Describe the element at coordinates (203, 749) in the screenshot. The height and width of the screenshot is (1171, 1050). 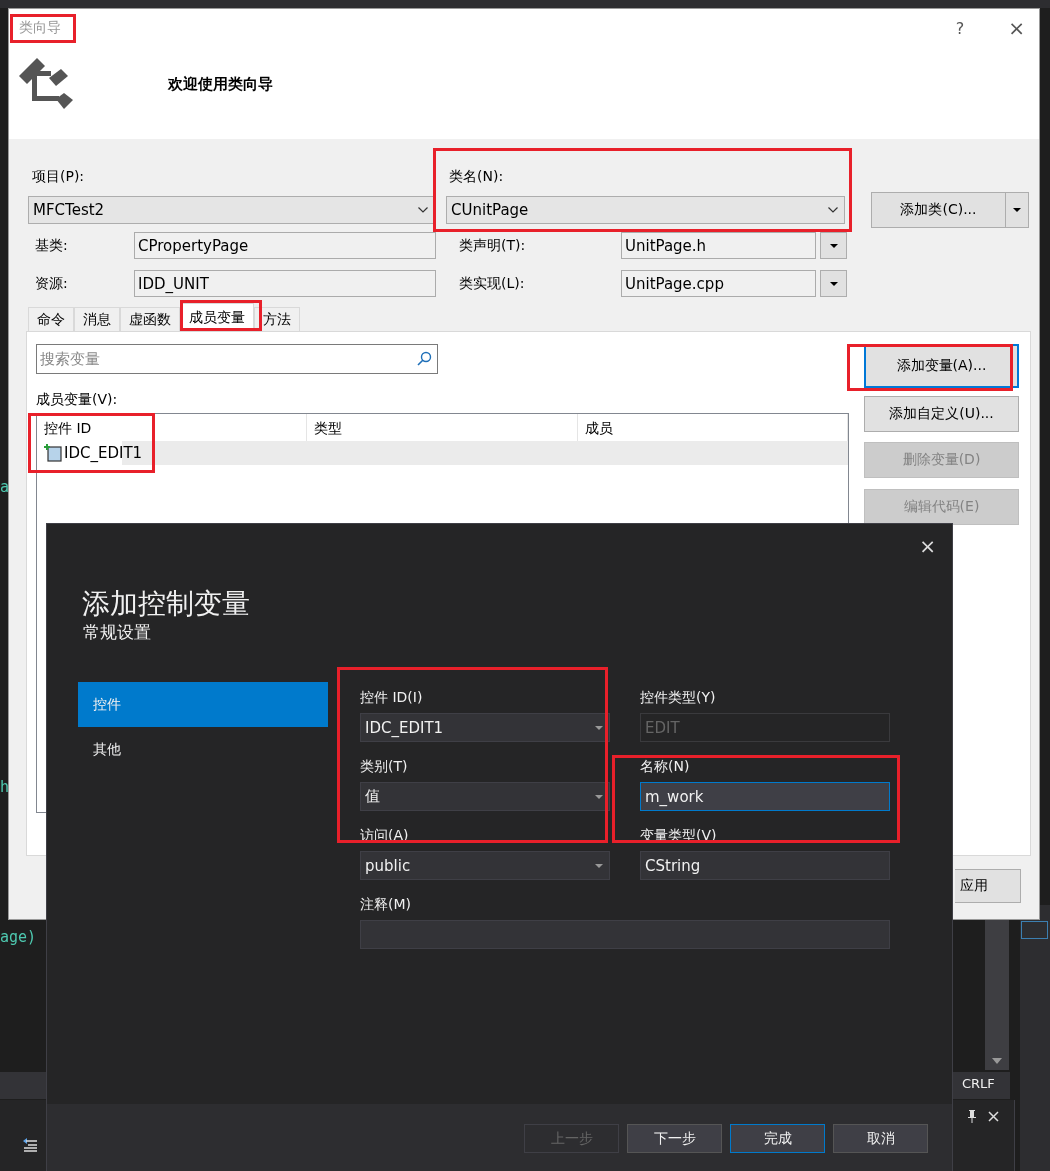
I see `nav-item: 其他` at that location.